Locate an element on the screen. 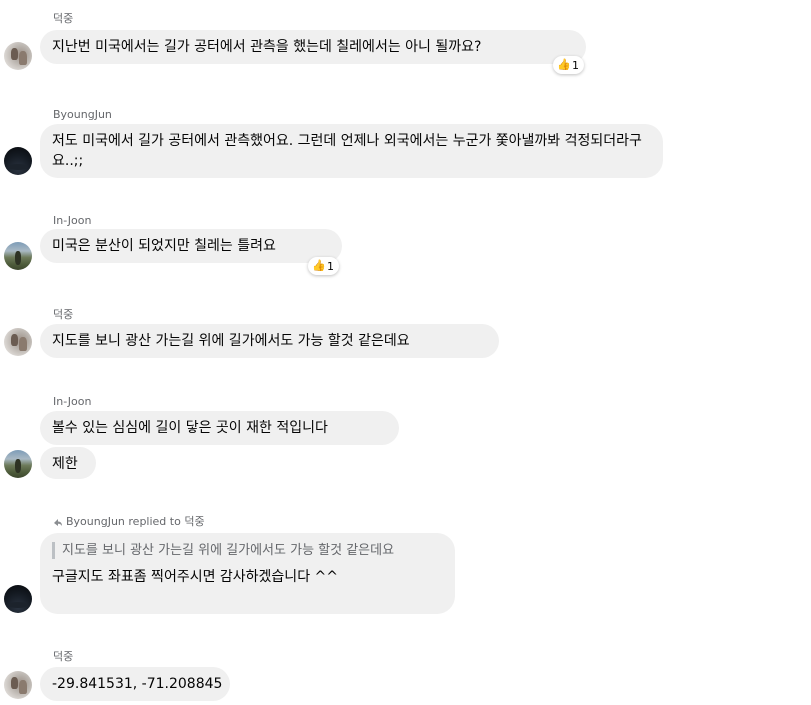 The width and height of the screenshot is (811, 705). reply-header-text: ByoungJun replied to 덕중 is located at coordinates (135, 521).